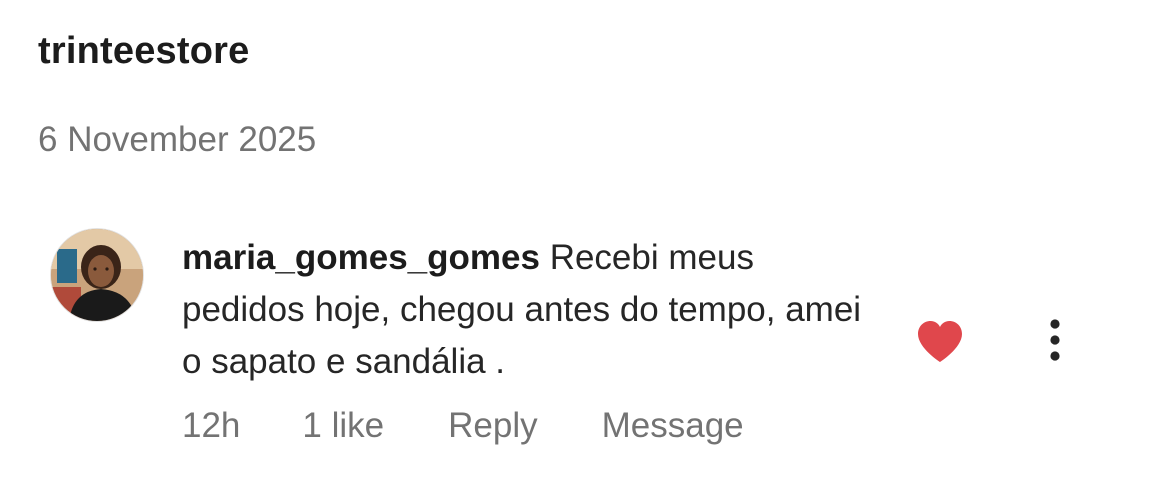  I want to click on profile-photo-icon, so click(97, 275).